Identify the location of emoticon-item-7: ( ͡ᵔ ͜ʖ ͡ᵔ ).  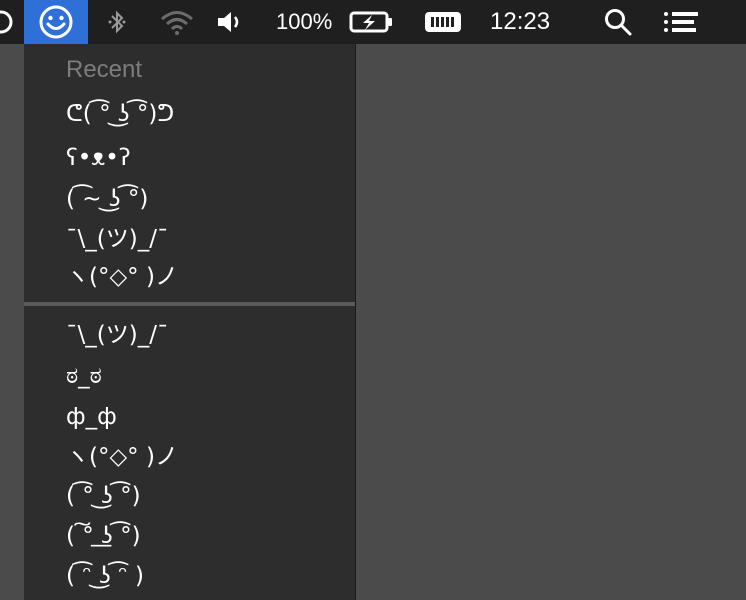
(105, 576).